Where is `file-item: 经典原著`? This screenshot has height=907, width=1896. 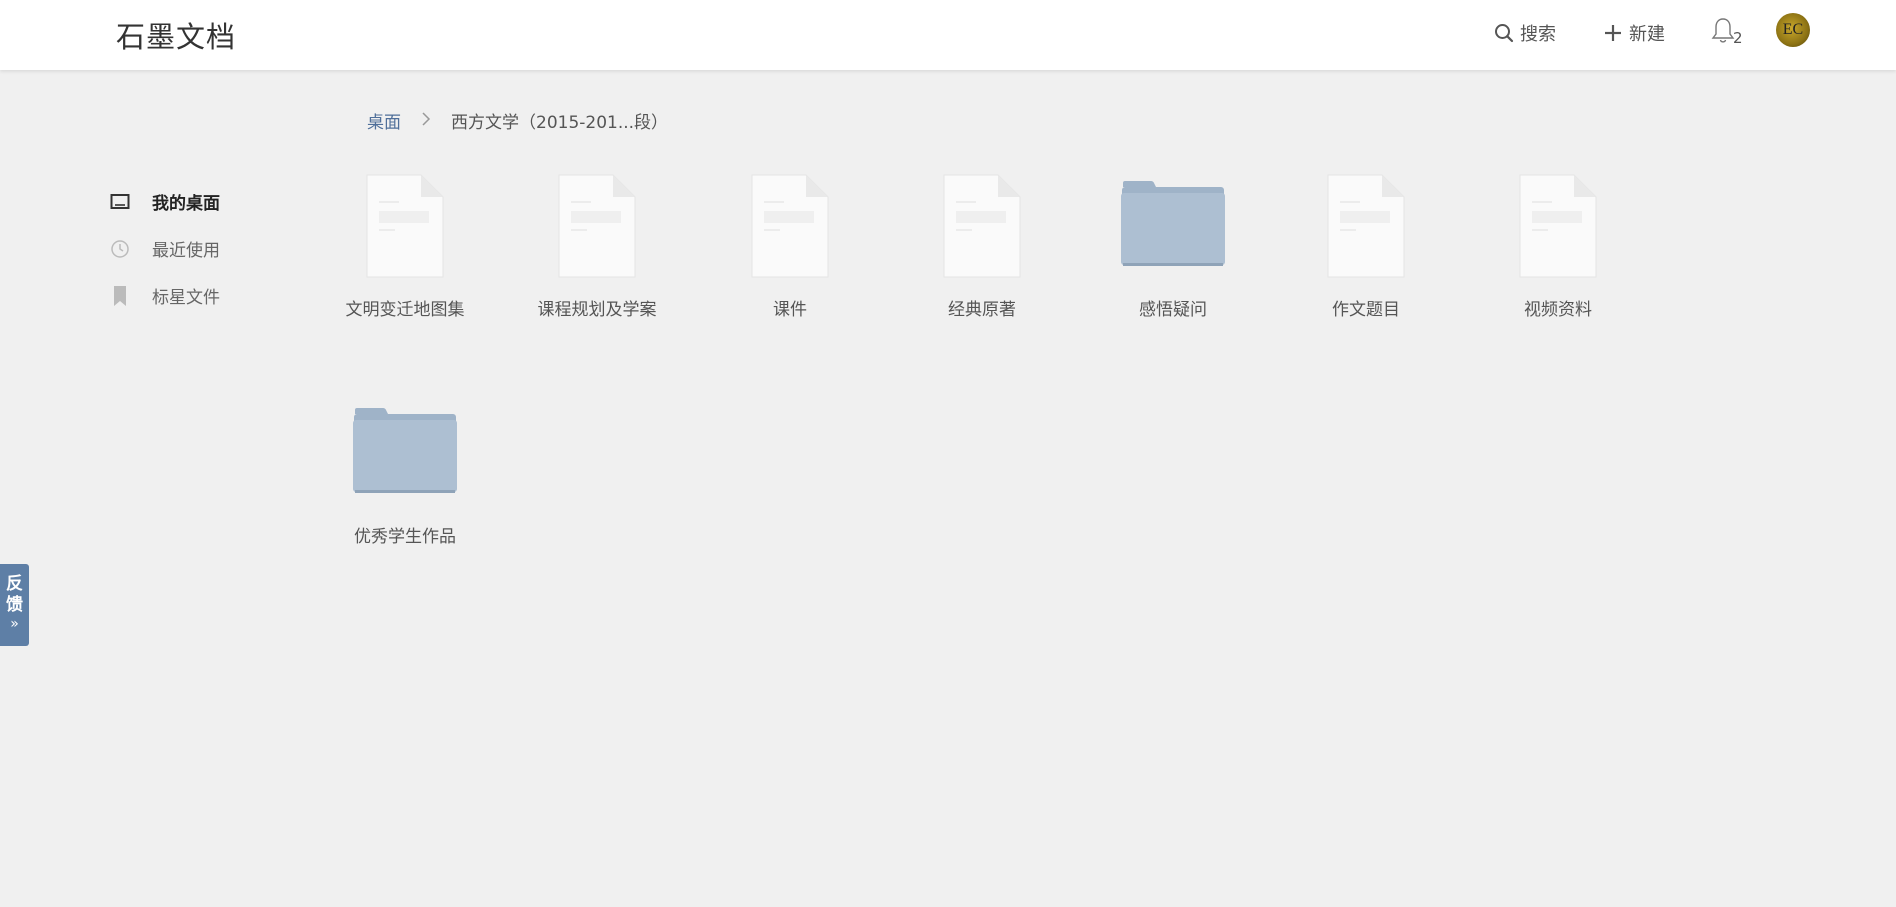 file-item: 经典原著 is located at coordinates (982, 246).